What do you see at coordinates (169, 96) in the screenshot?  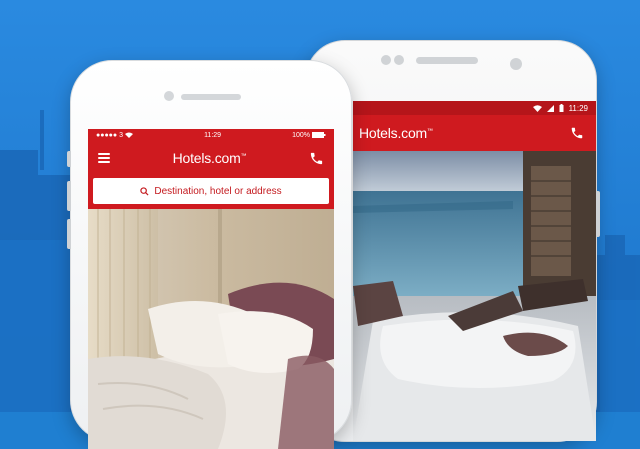 I see `iphone-front-camera` at bounding box center [169, 96].